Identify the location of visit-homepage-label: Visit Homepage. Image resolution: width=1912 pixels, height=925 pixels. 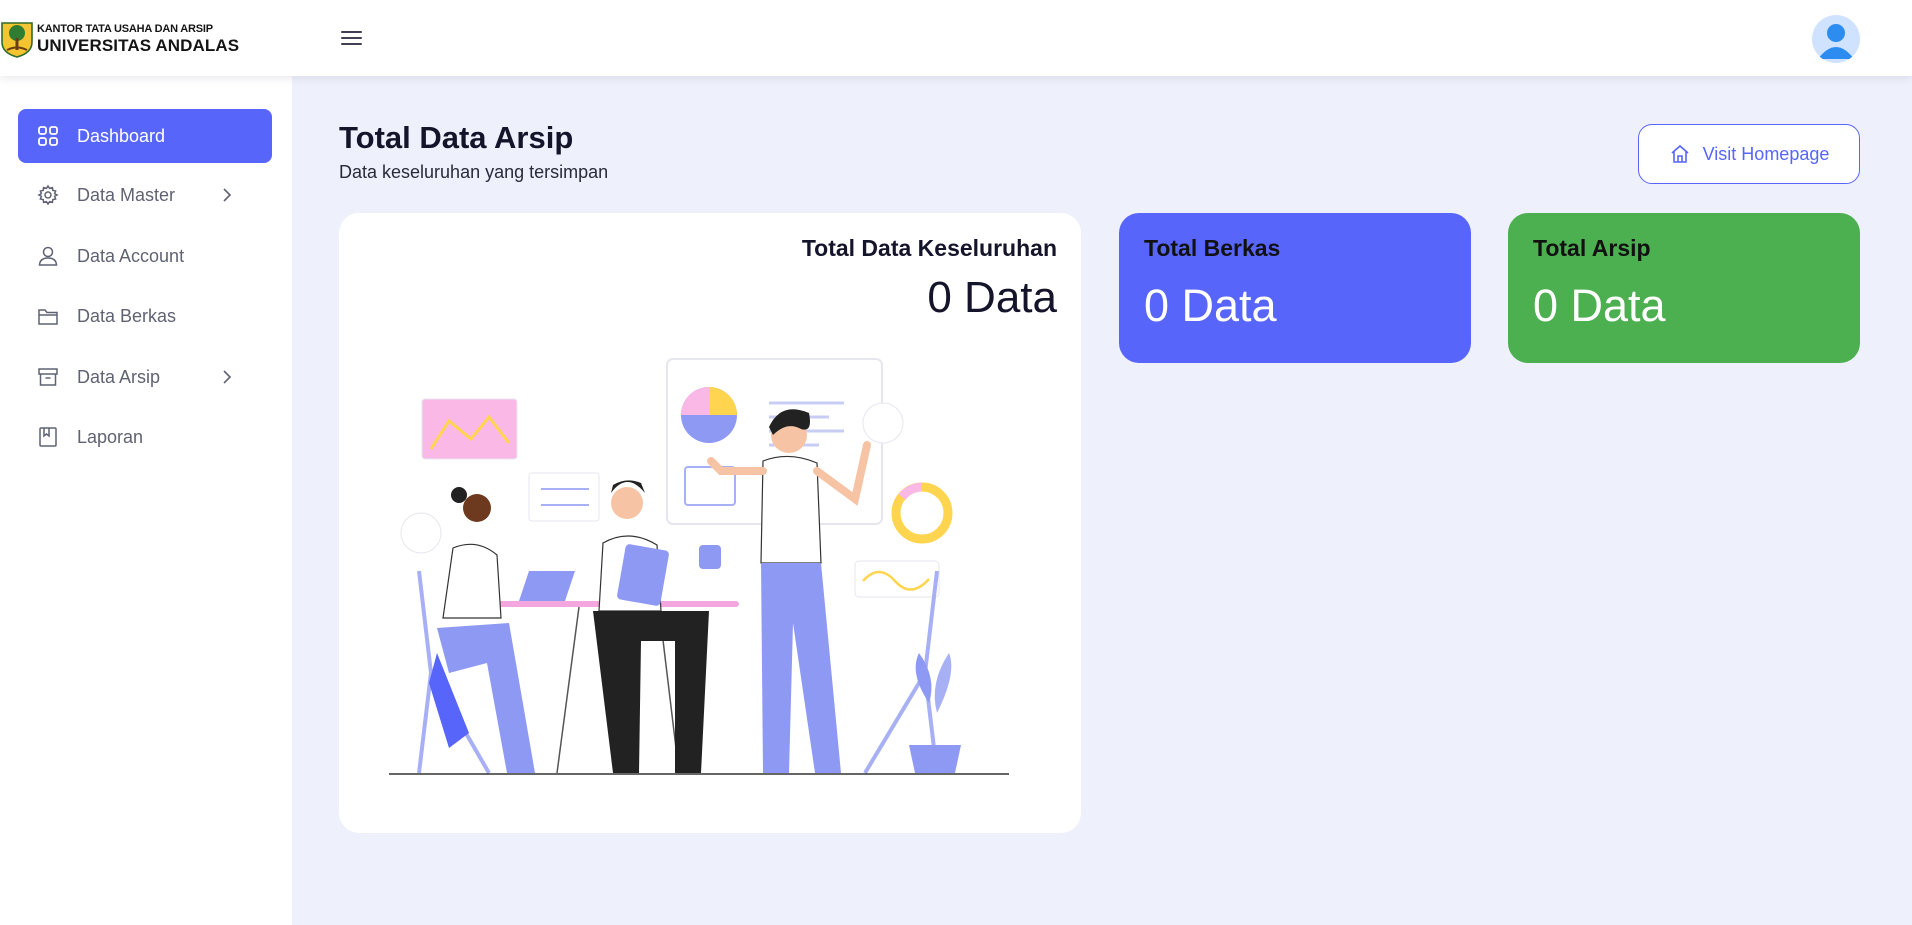
(1766, 153).